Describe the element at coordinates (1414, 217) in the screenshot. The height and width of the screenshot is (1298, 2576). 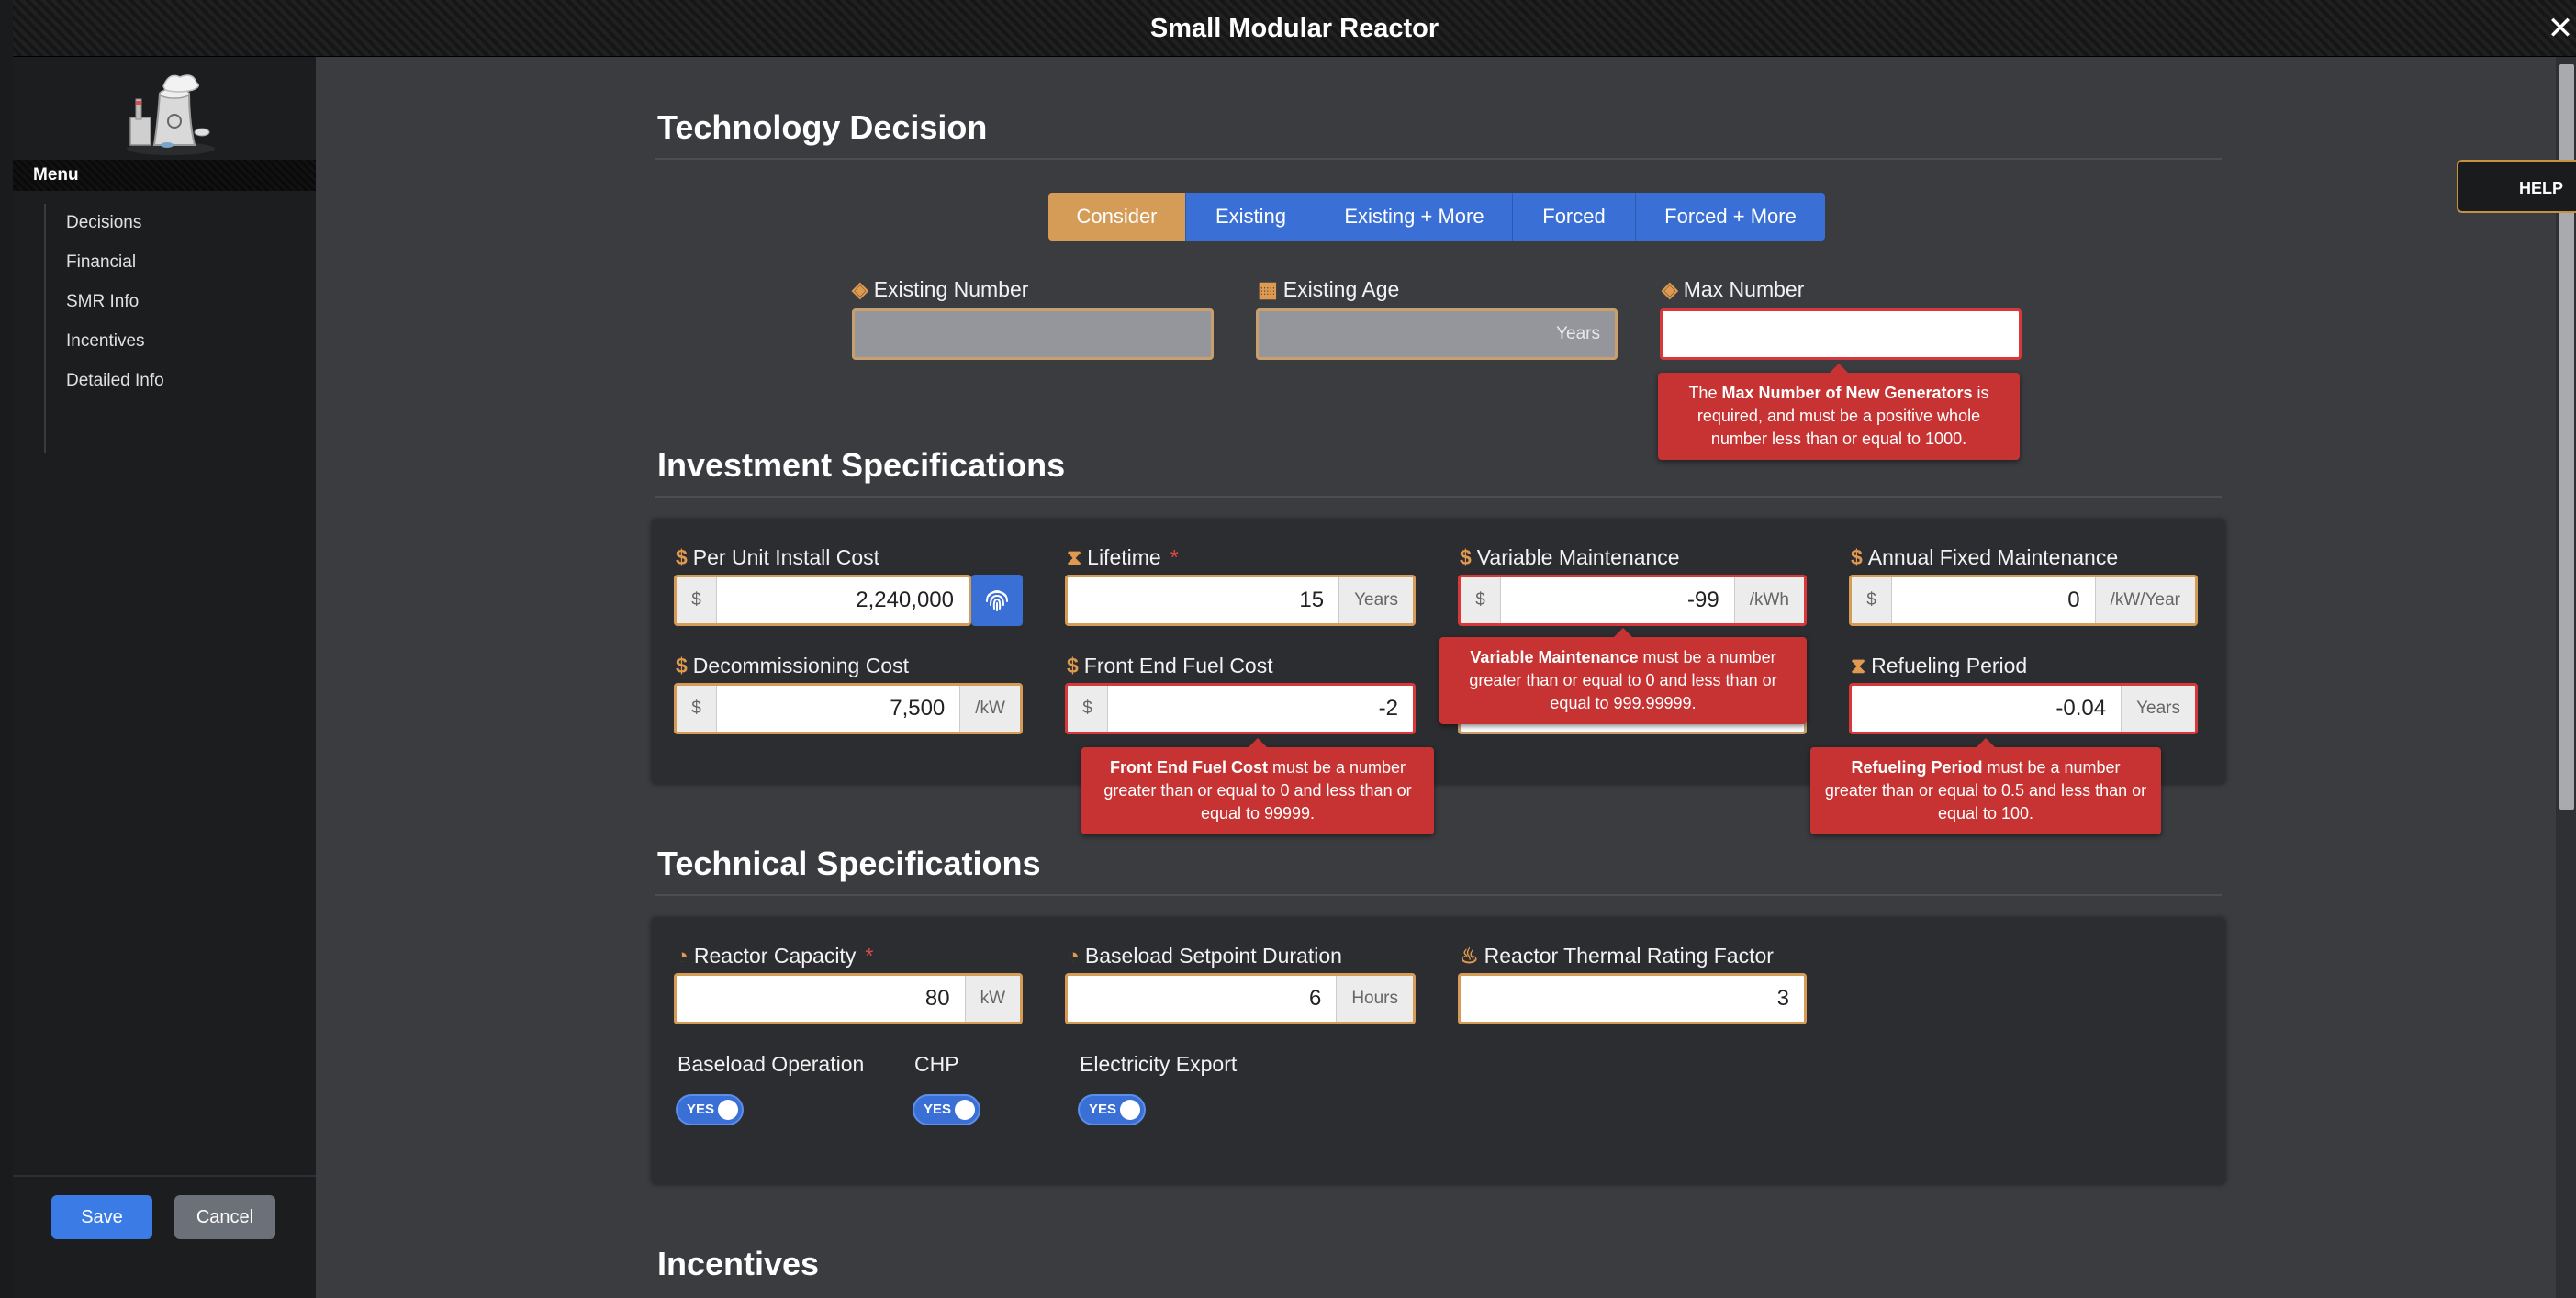
I see `option-existing-more: Existing + More` at that location.